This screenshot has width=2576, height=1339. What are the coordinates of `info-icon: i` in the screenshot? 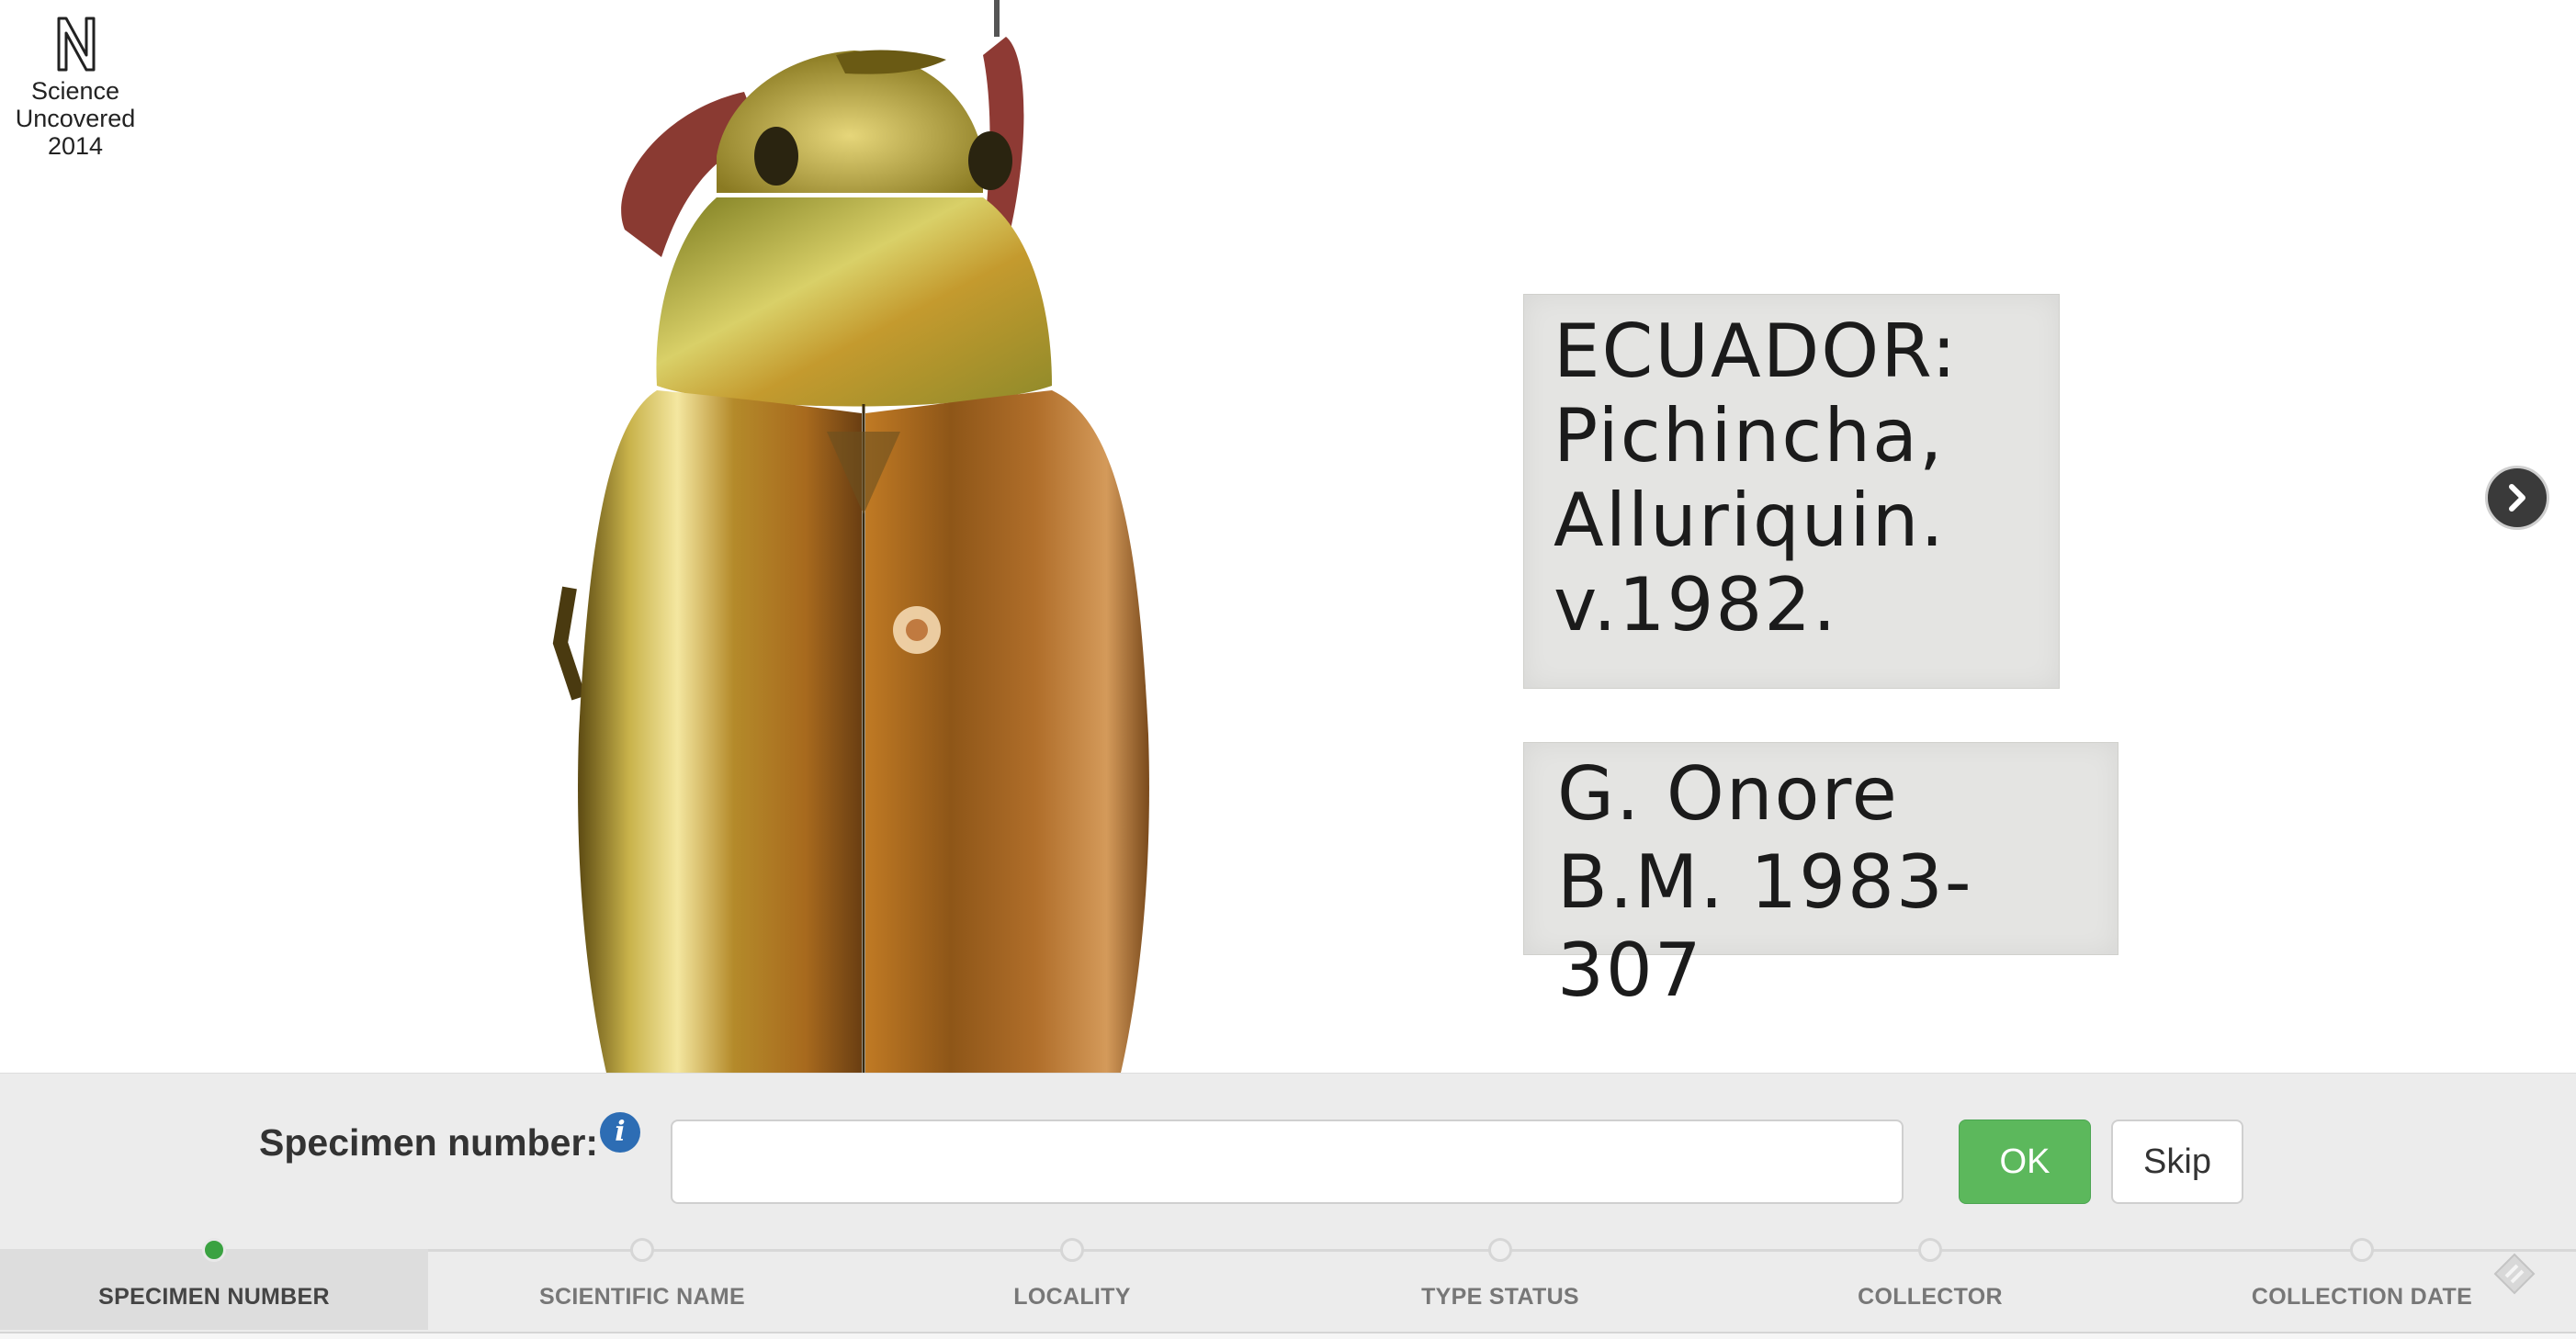 It's located at (620, 1132).